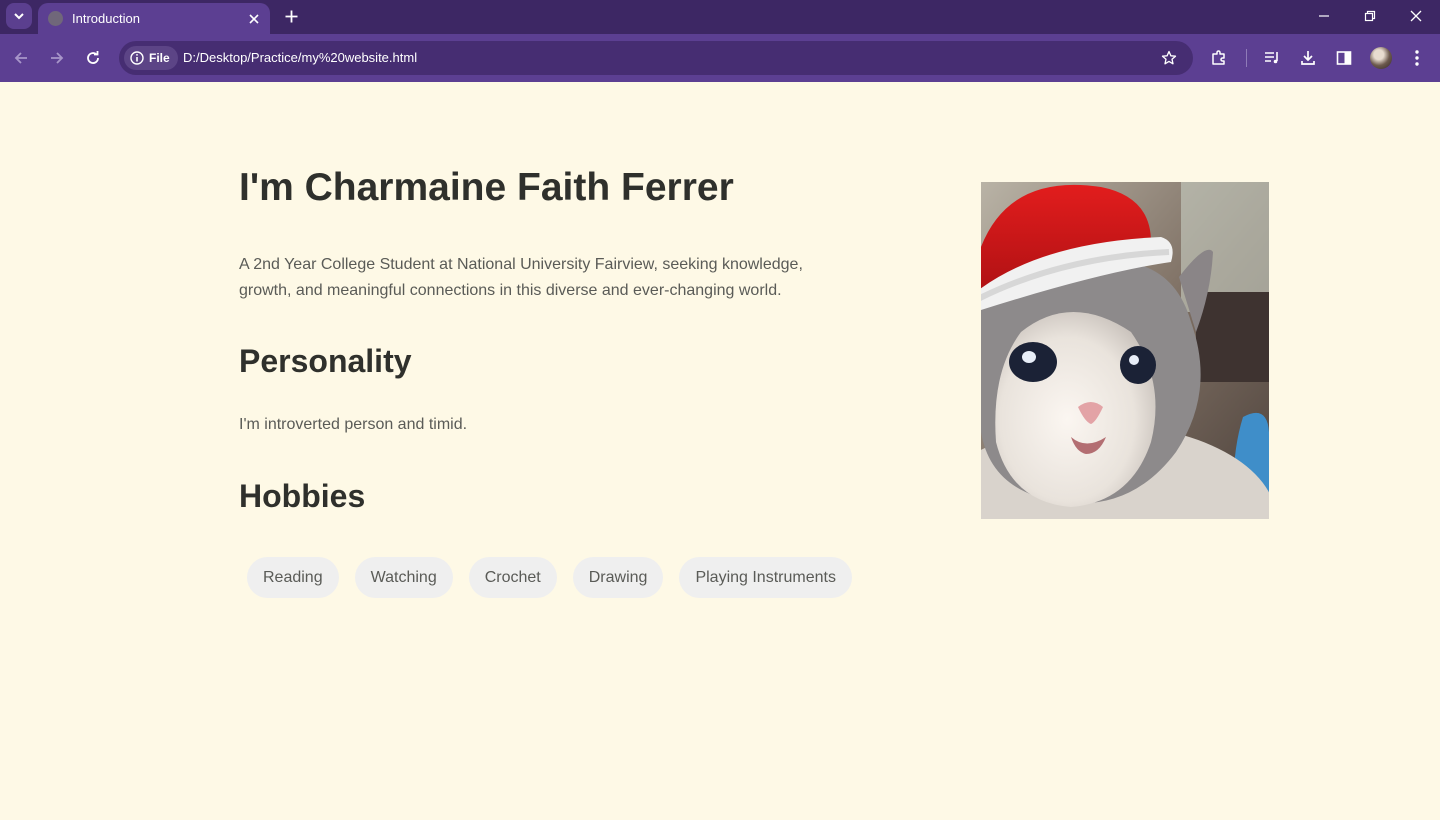 The width and height of the screenshot is (1440, 820). I want to click on personality-heading: Personality, so click(325, 361).